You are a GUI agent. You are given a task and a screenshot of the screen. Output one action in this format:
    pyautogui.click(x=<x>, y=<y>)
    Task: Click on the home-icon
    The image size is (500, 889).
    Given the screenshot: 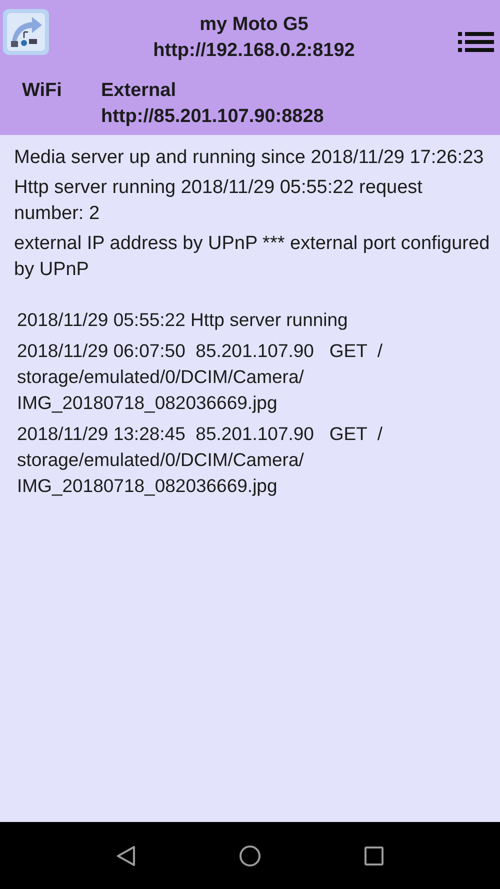 What is the action you would take?
    pyautogui.click(x=250, y=855)
    